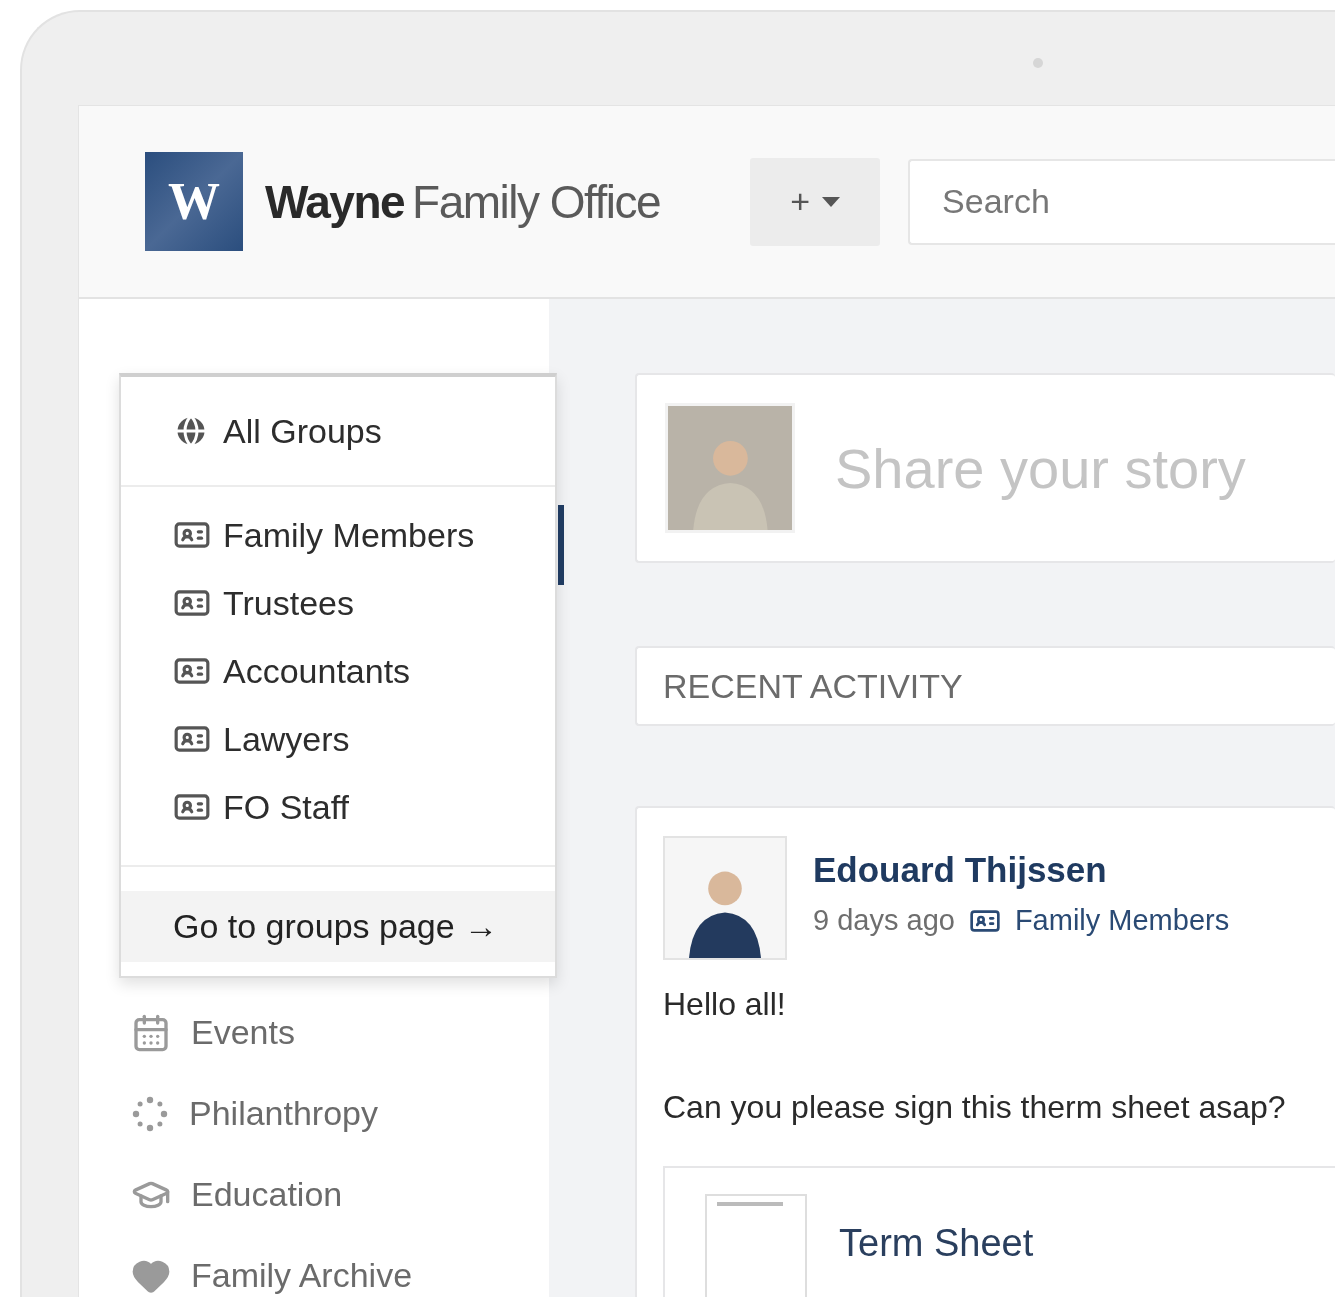 Image resolution: width=1335 pixels, height=1297 pixels. I want to click on section-title: RECENT ACTIVITY, so click(813, 686).